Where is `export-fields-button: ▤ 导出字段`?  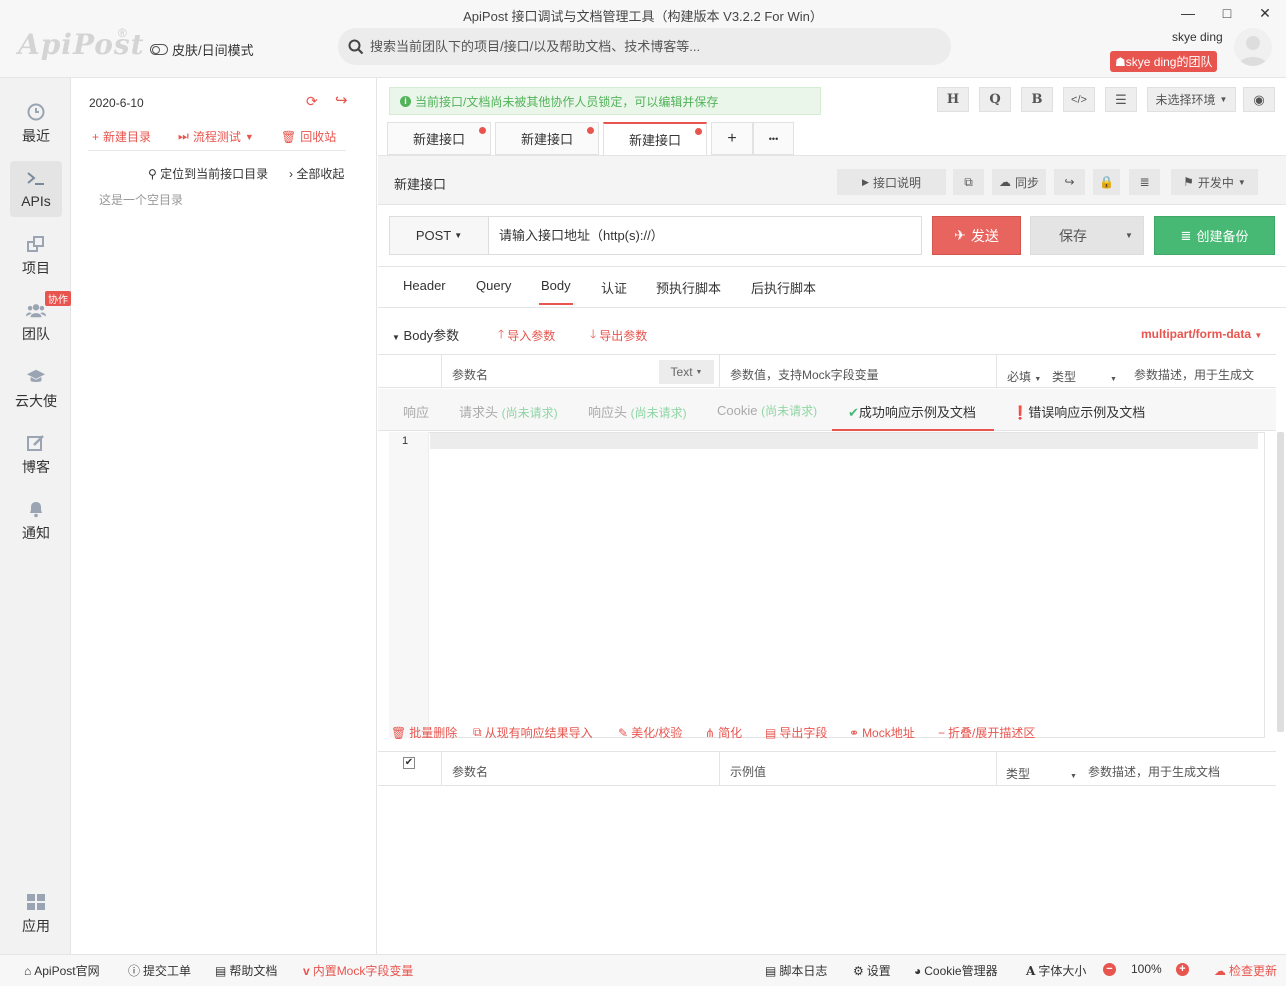 export-fields-button: ▤ 导出字段 is located at coordinates (796, 732).